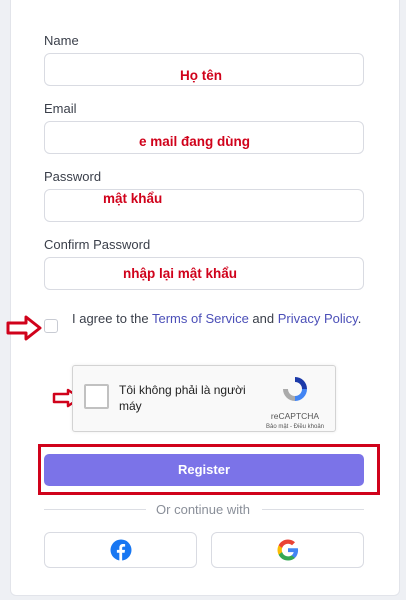 This screenshot has height=600, width=406. Describe the element at coordinates (24, 328) in the screenshot. I see `arrow-agree-icon` at that location.